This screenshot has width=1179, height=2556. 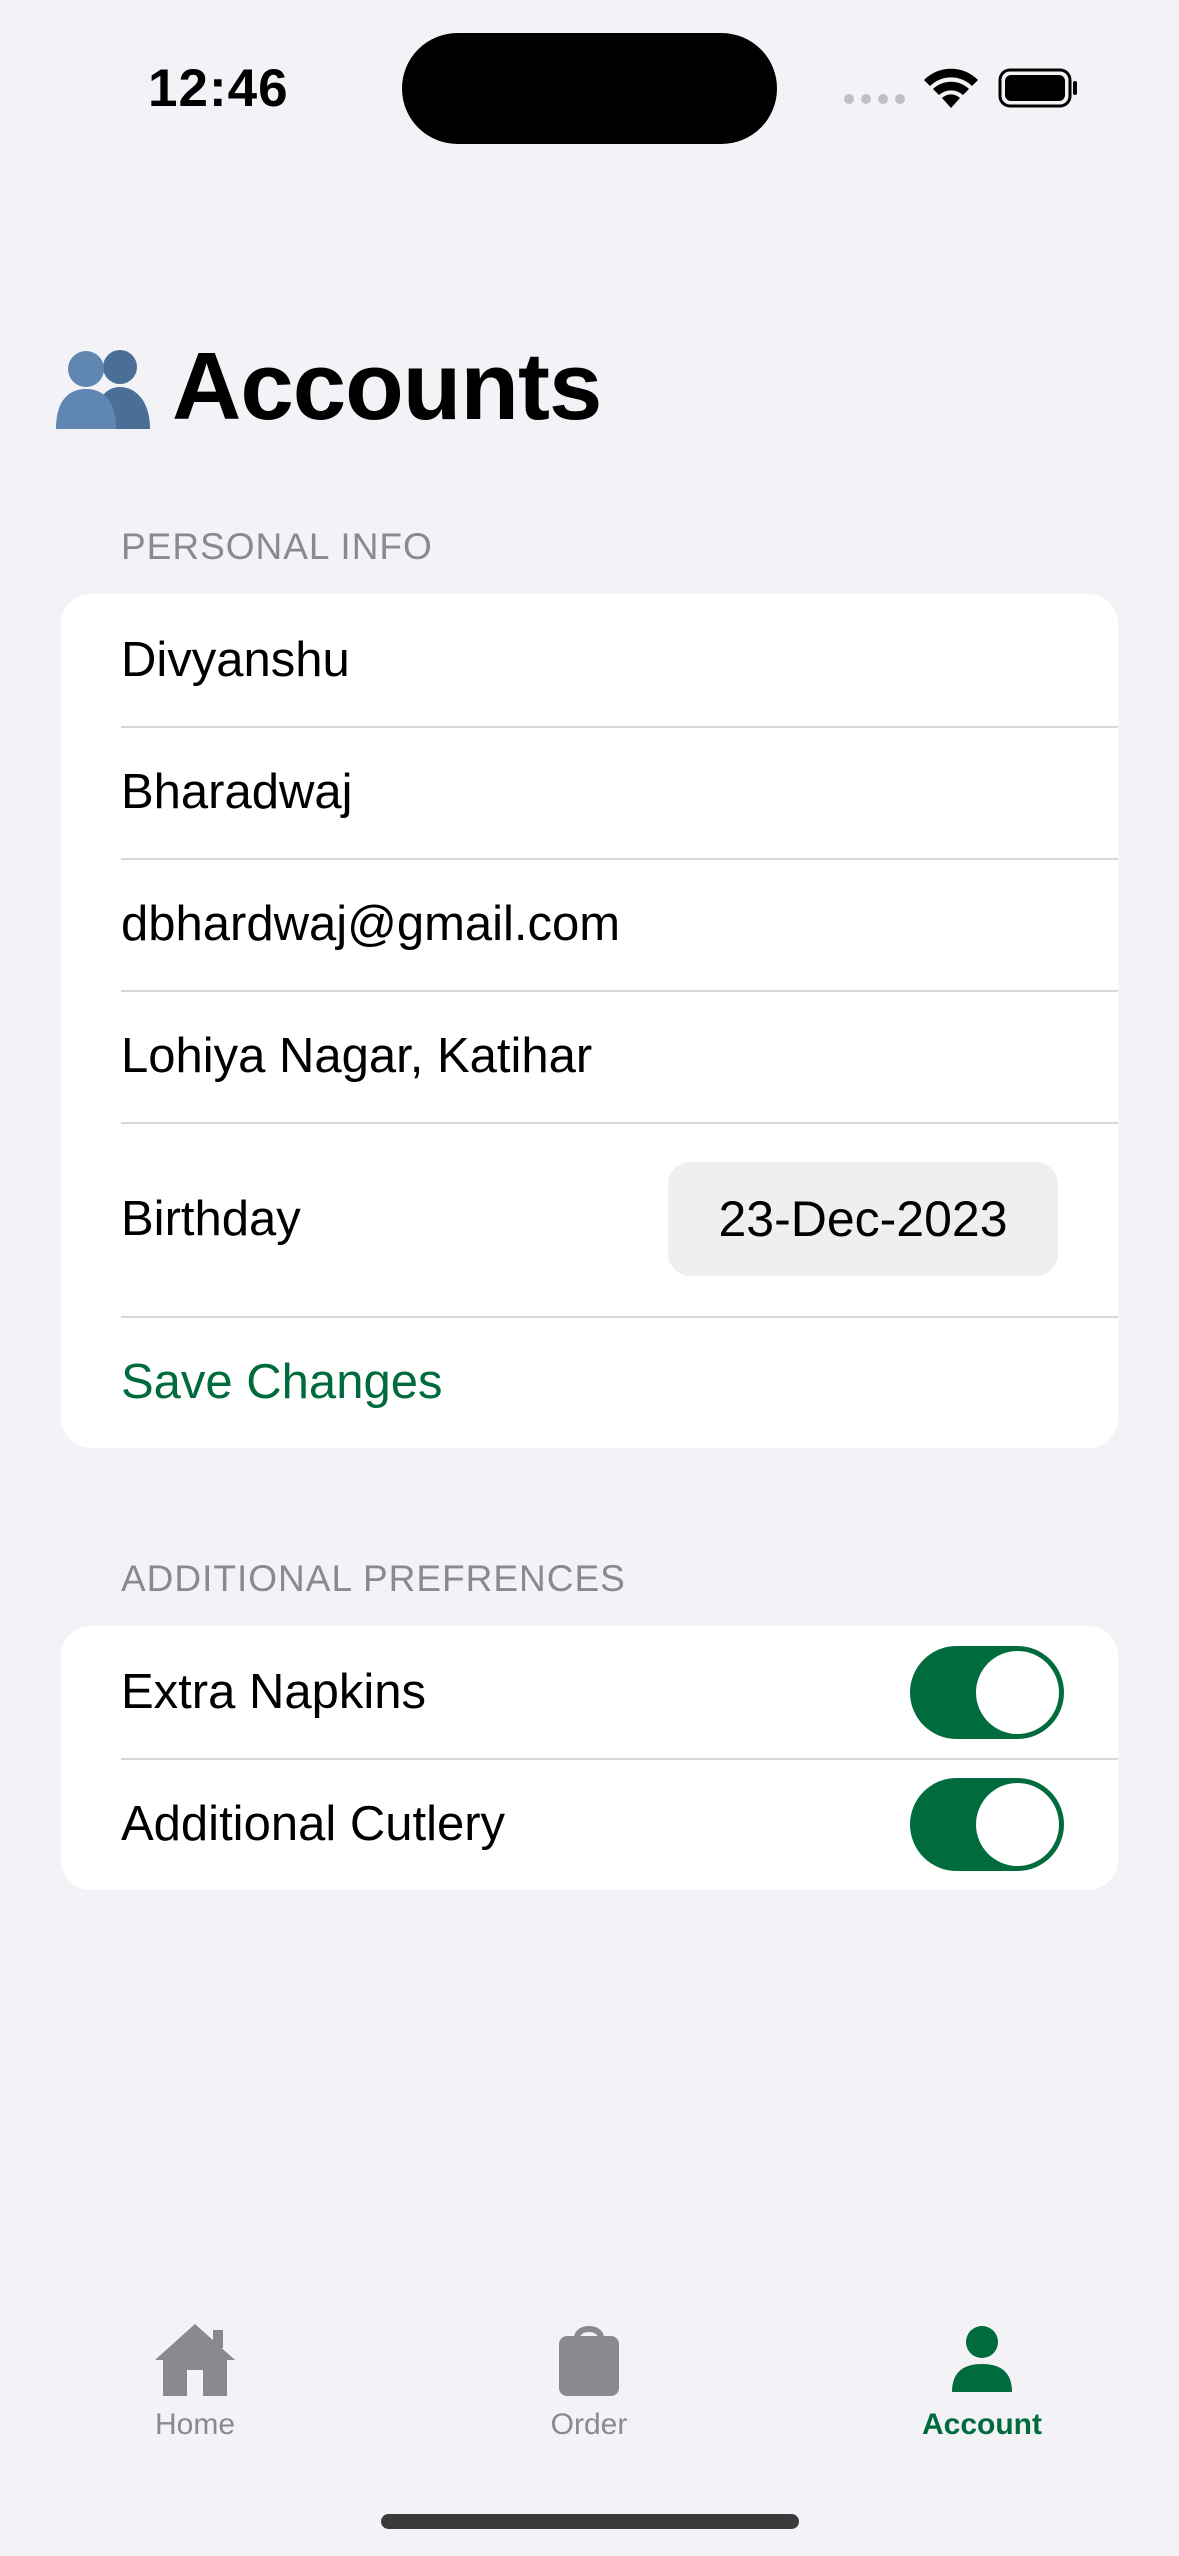 What do you see at coordinates (195, 2424) in the screenshot?
I see `tab-home-label: Home` at bounding box center [195, 2424].